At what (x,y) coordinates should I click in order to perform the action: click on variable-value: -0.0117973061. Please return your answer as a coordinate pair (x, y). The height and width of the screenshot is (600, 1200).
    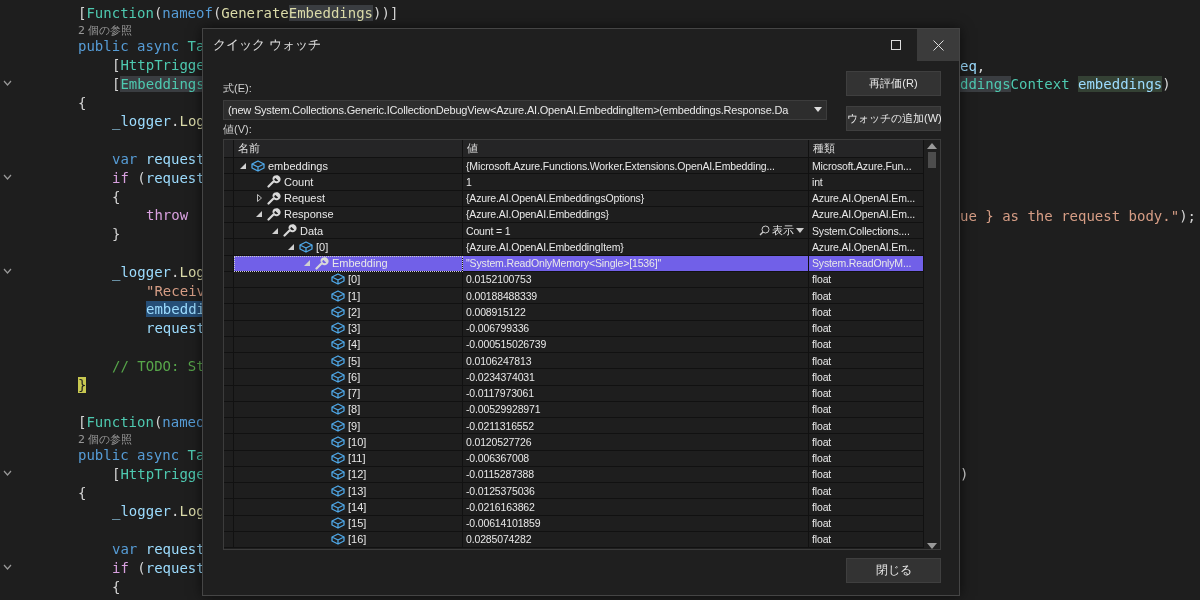
    Looking at the image, I should click on (500, 393).